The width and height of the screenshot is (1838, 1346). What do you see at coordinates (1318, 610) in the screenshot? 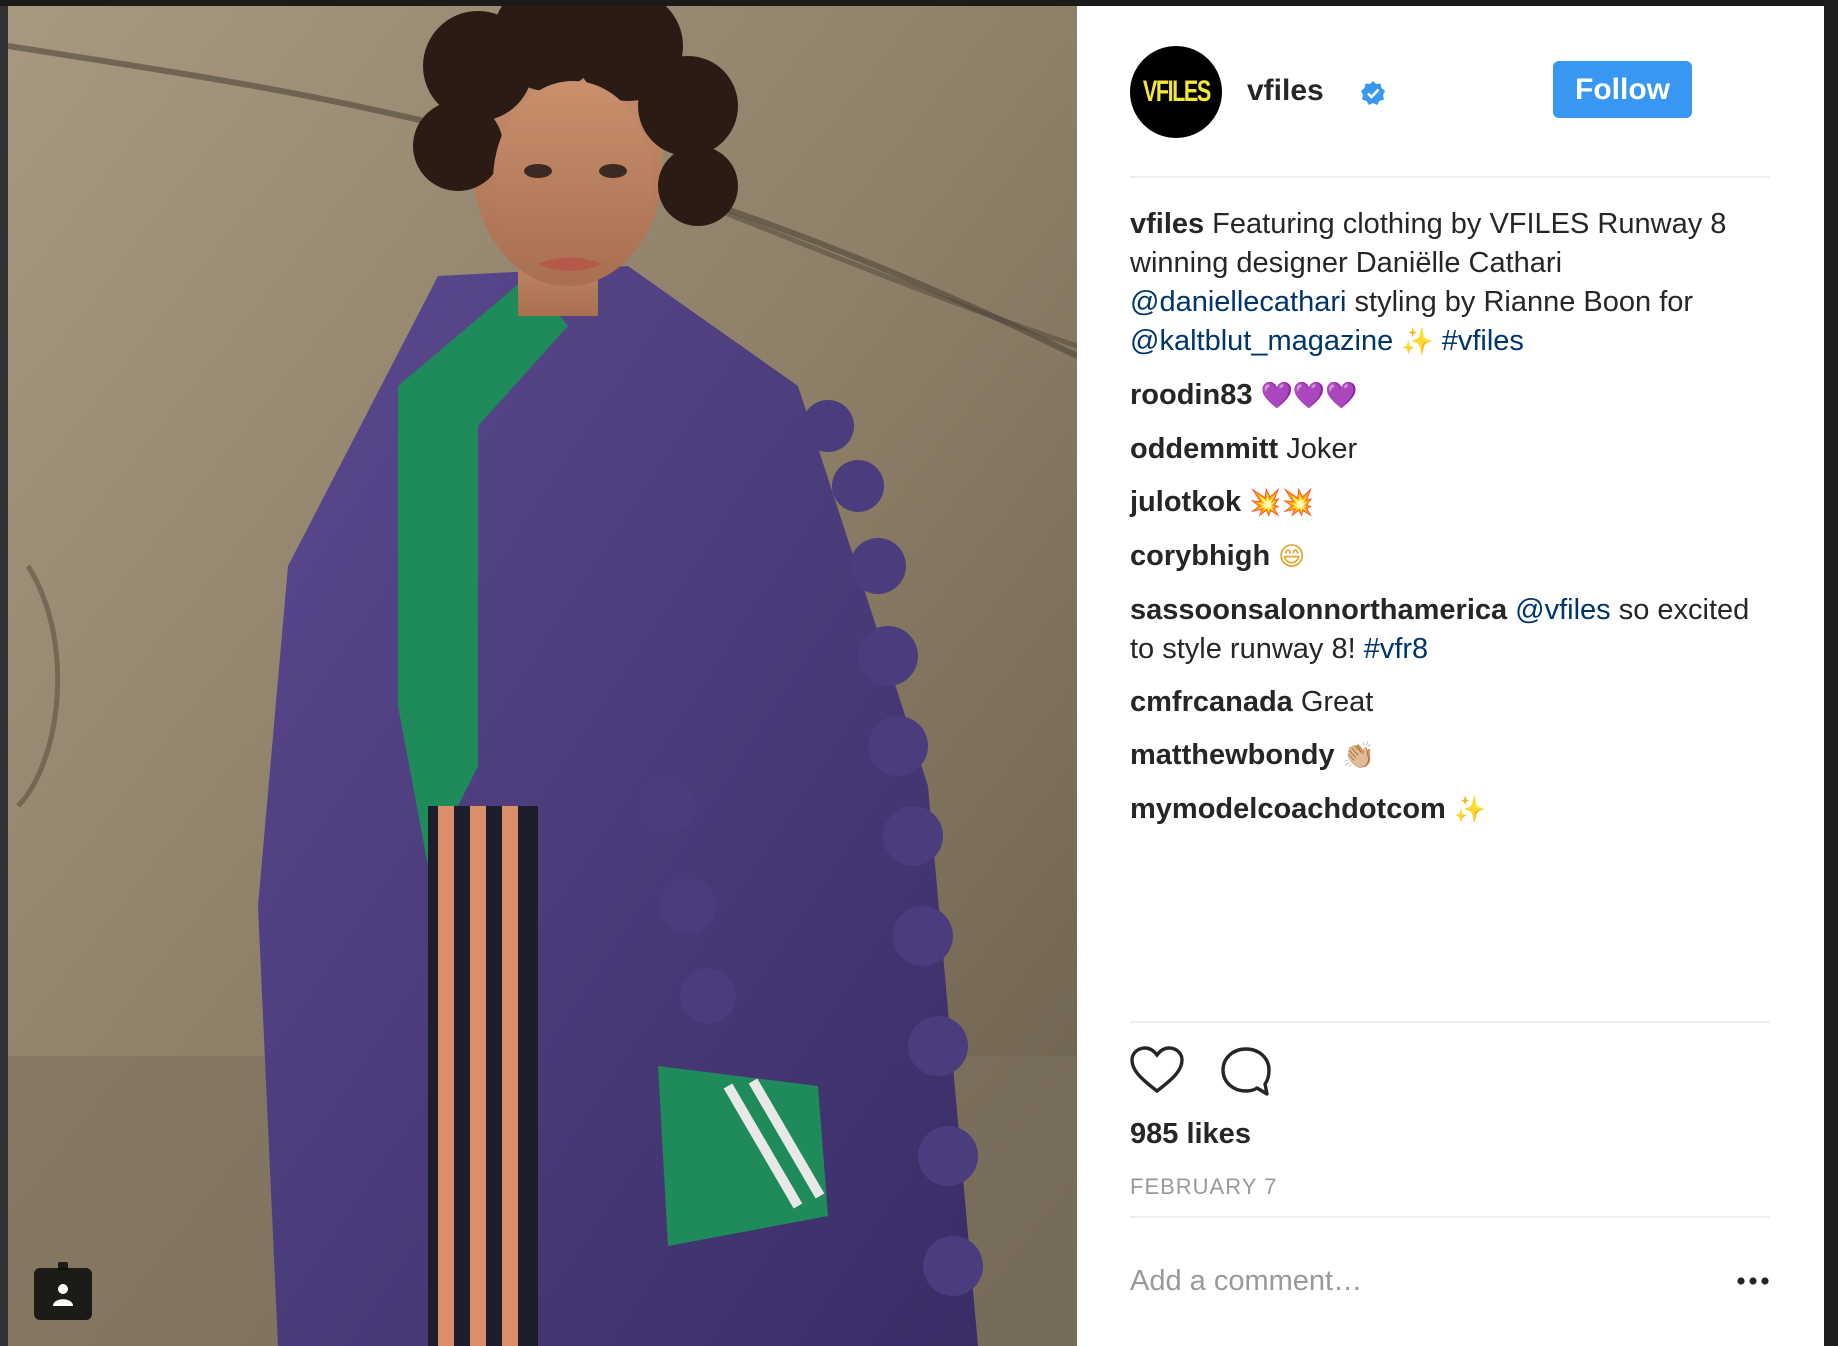
I see `comment-username: sassoonsalonnorthamerica` at bounding box center [1318, 610].